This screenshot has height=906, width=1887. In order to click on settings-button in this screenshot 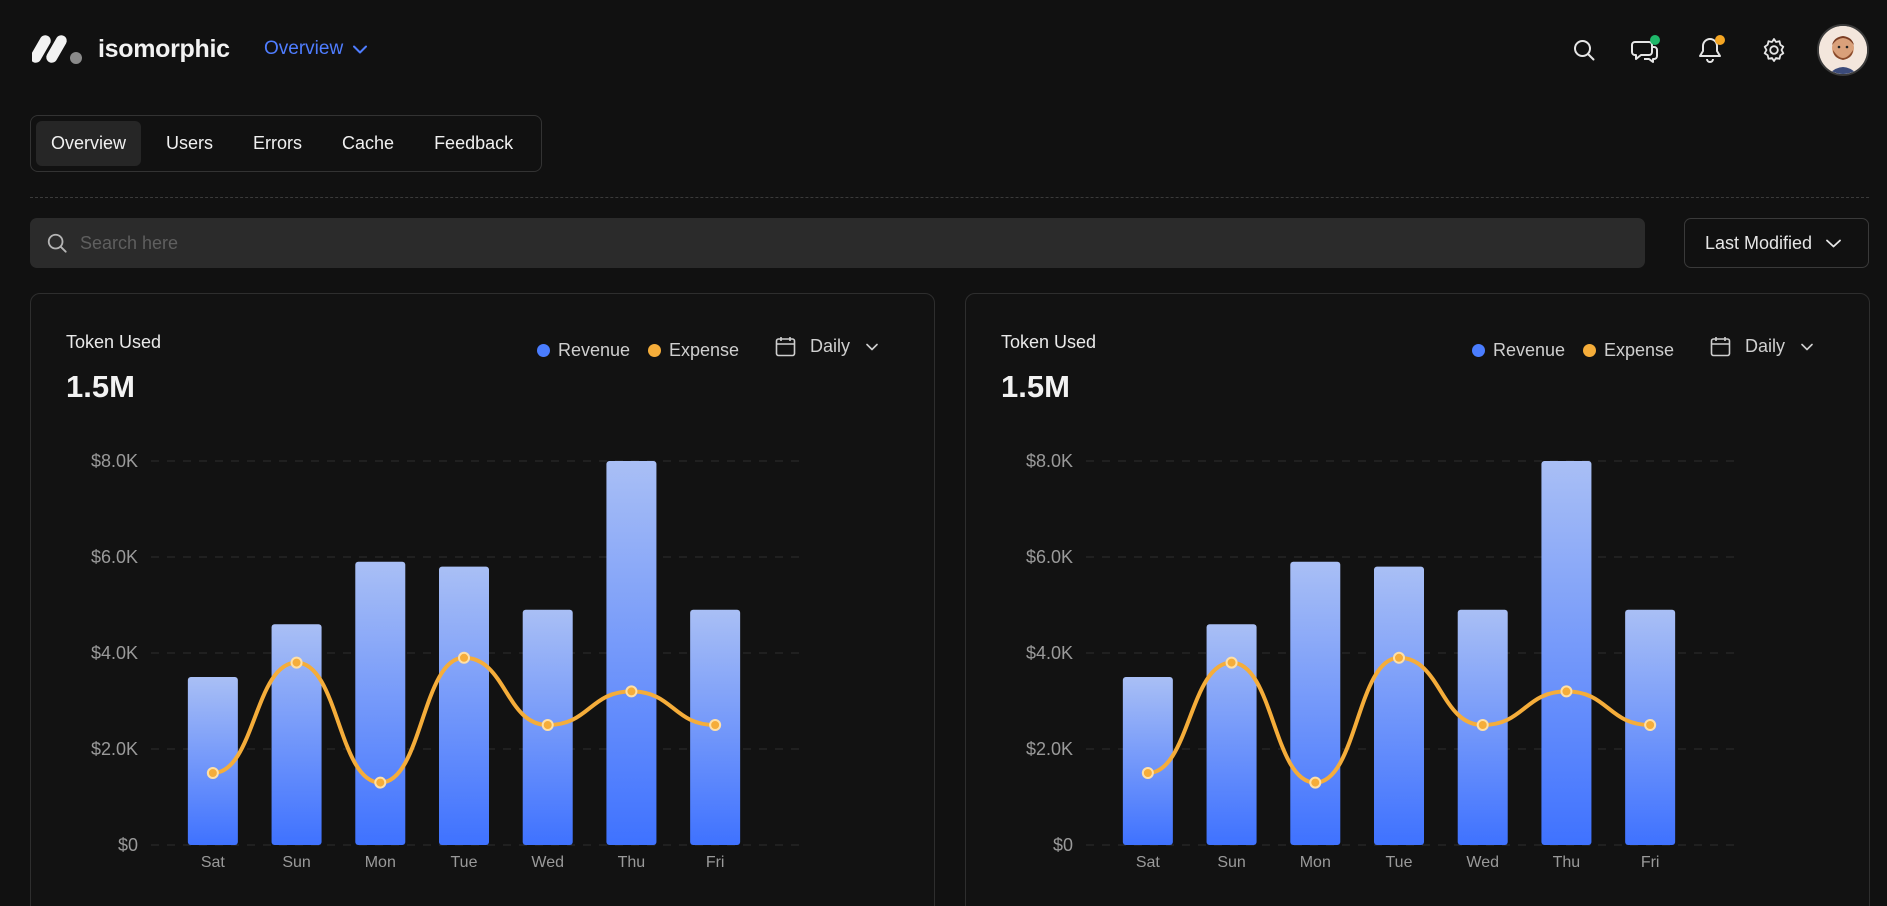, I will do `click(1774, 50)`.